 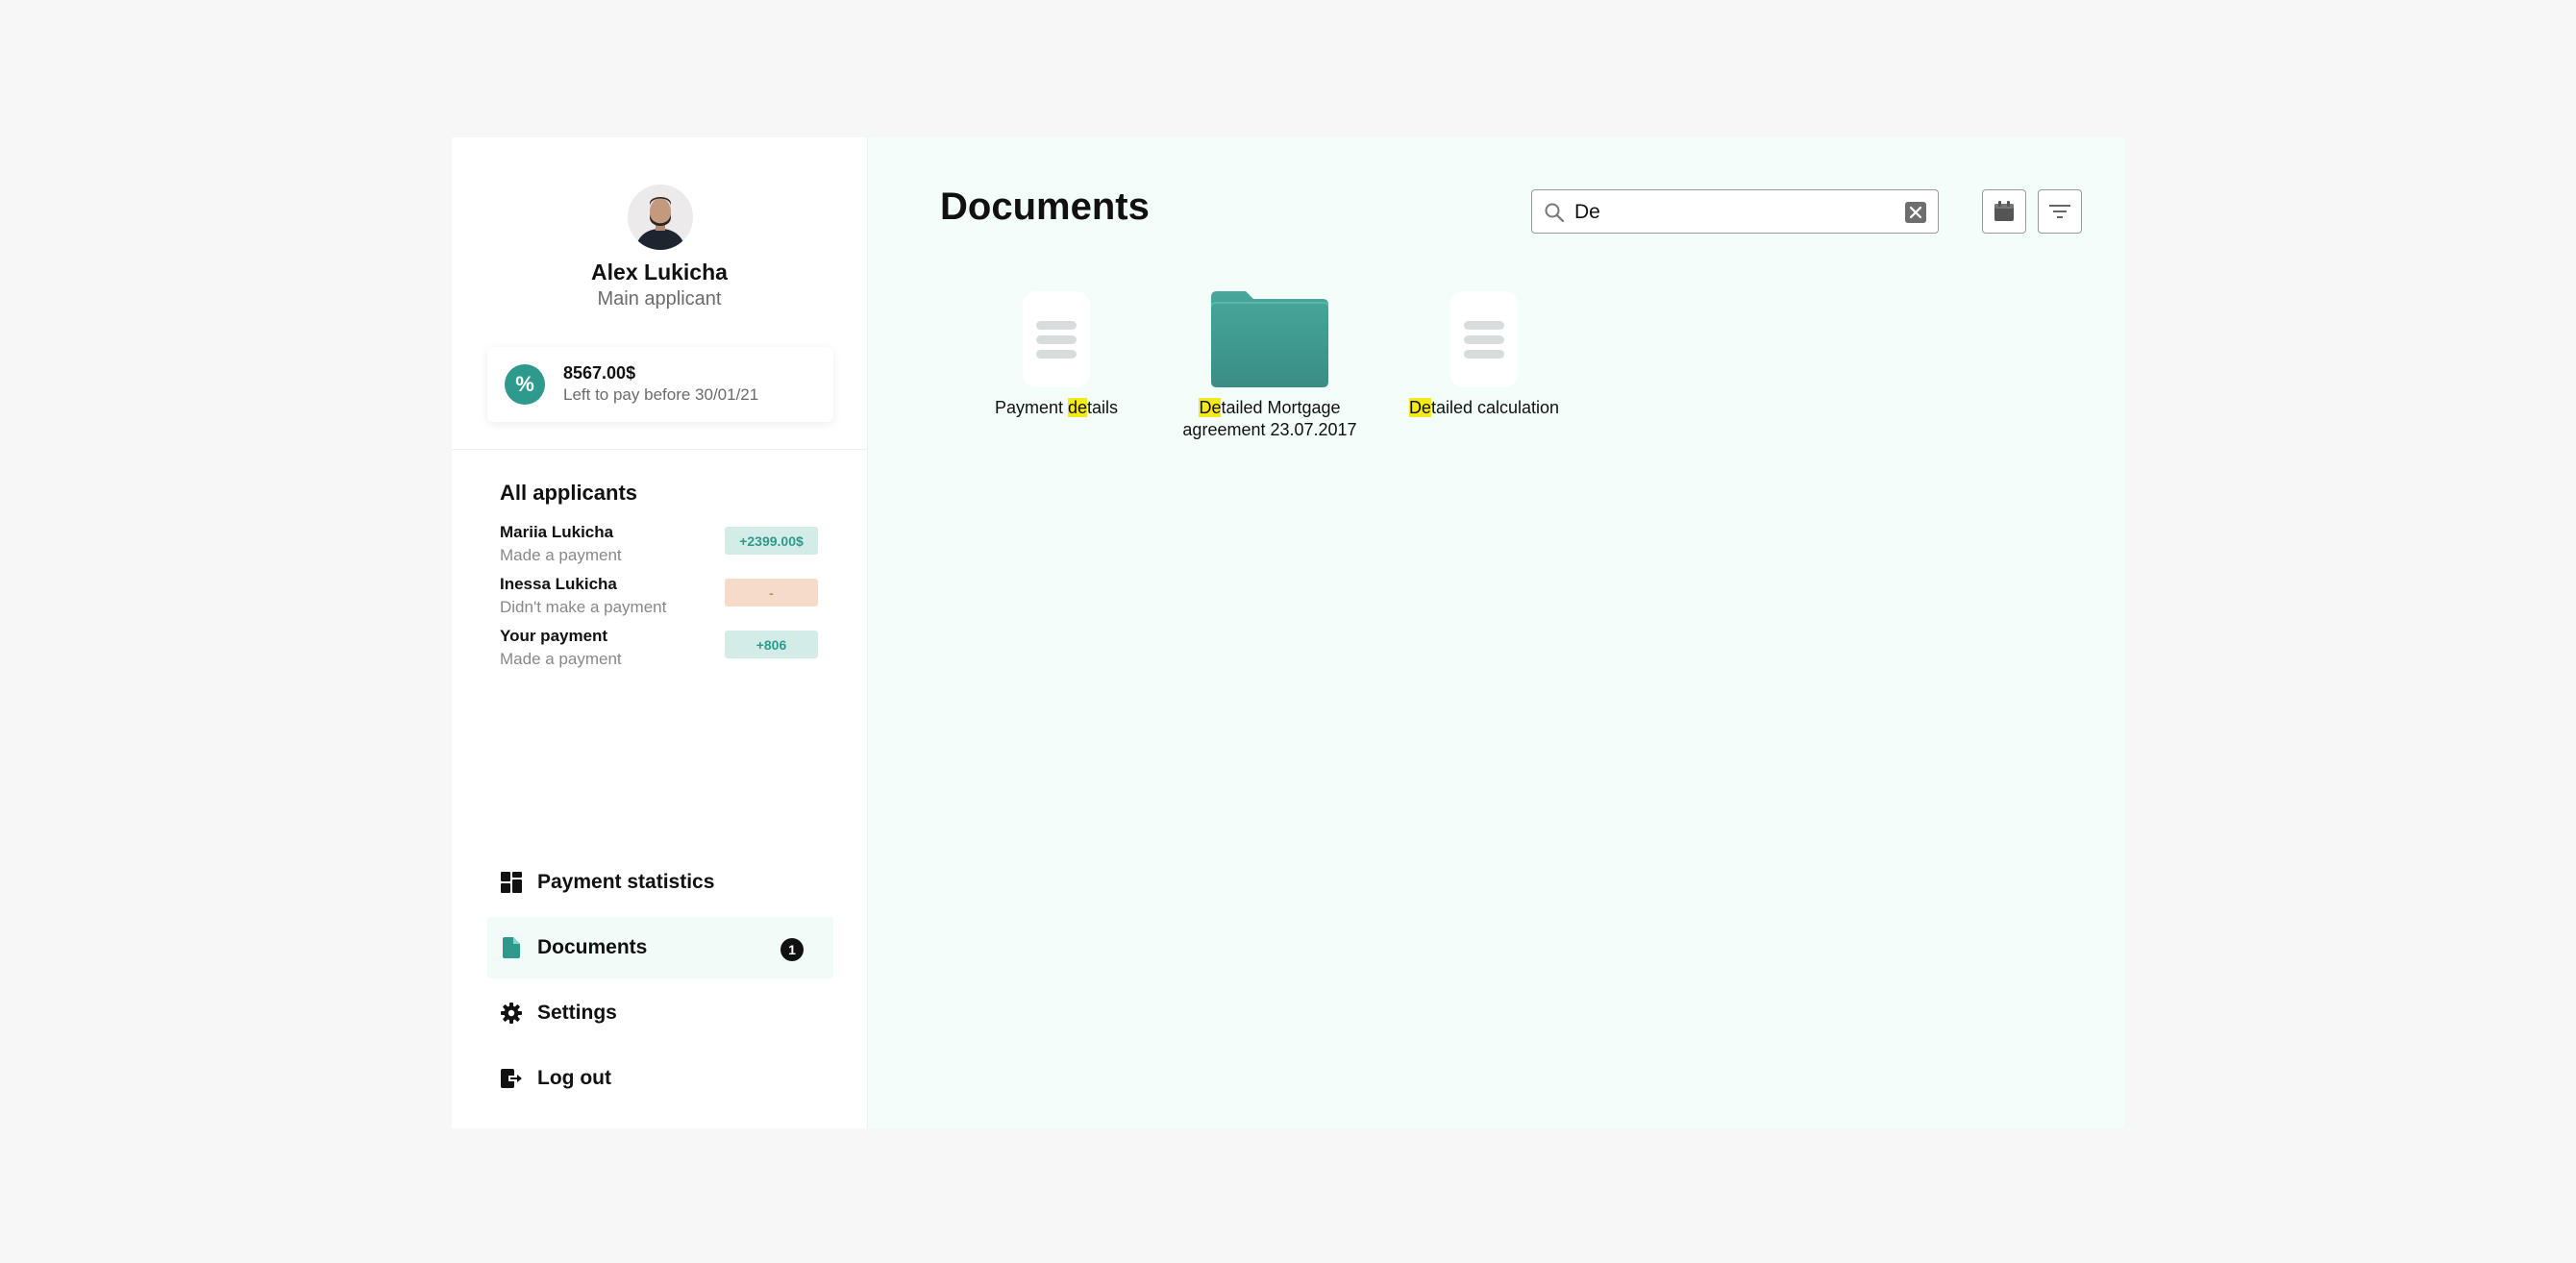 What do you see at coordinates (660, 384) in the screenshot?
I see `payment-summary-card: %` at bounding box center [660, 384].